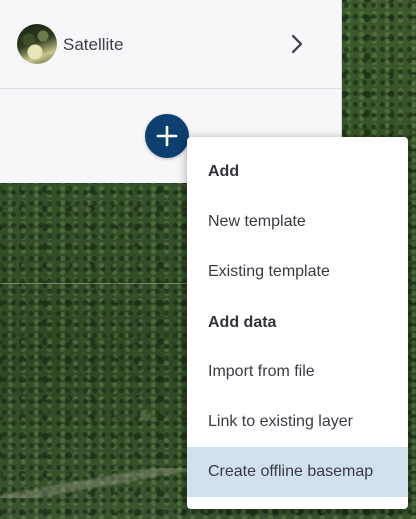  I want to click on menu-item-create-offline-basemap: Create offline basemap, so click(297, 472).